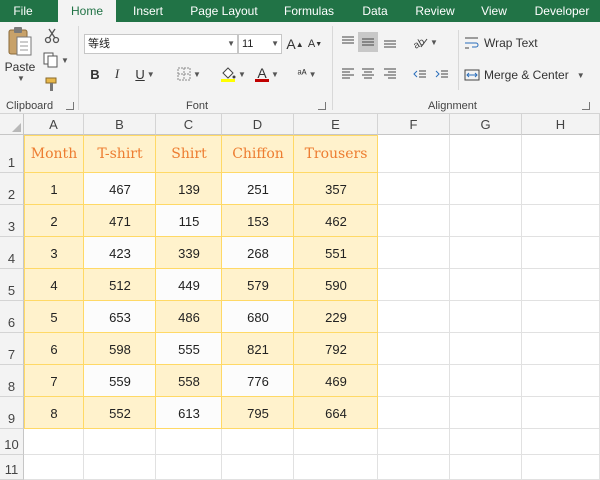 The width and height of the screenshot is (600, 480). Describe the element at coordinates (368, 42) in the screenshot. I see `middle-align-button` at that location.